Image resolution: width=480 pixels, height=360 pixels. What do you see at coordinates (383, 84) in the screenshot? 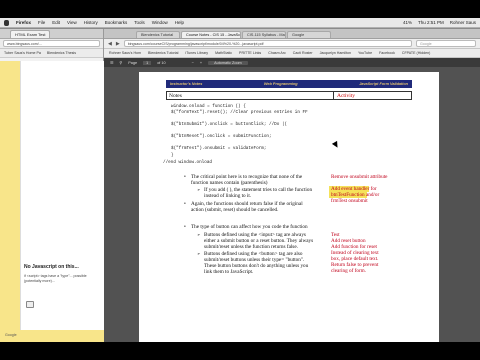
I see `pdf-header-right: JavaScript Form Validation` at bounding box center [383, 84].